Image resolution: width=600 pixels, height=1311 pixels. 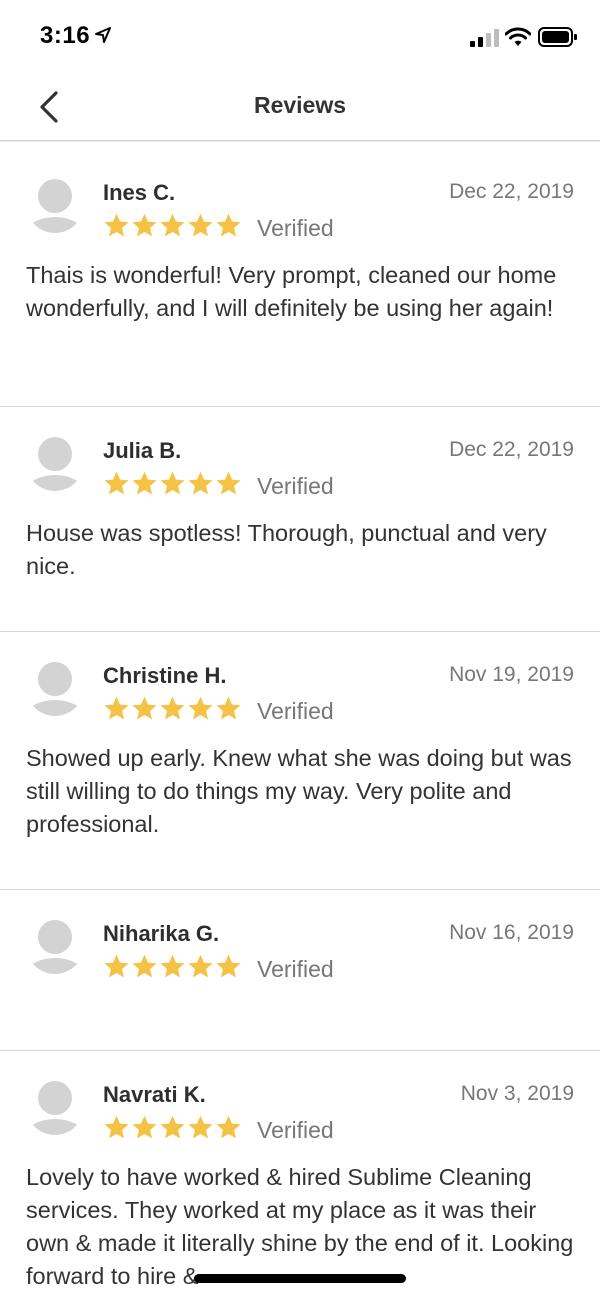 I want to click on navigation-bar: Reviews, so click(x=300, y=106).